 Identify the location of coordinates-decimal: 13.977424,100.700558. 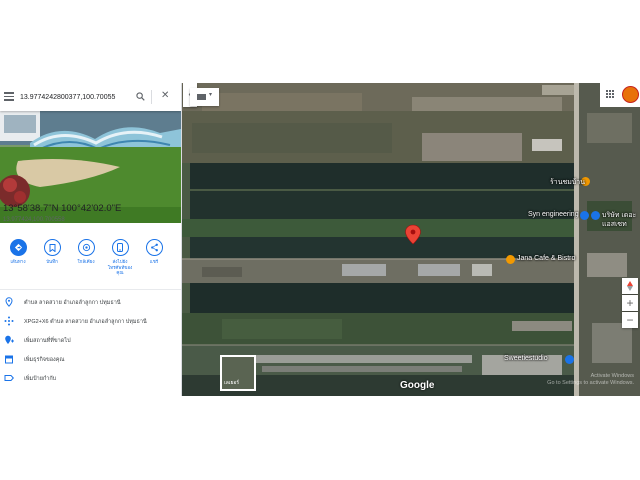
(34, 220).